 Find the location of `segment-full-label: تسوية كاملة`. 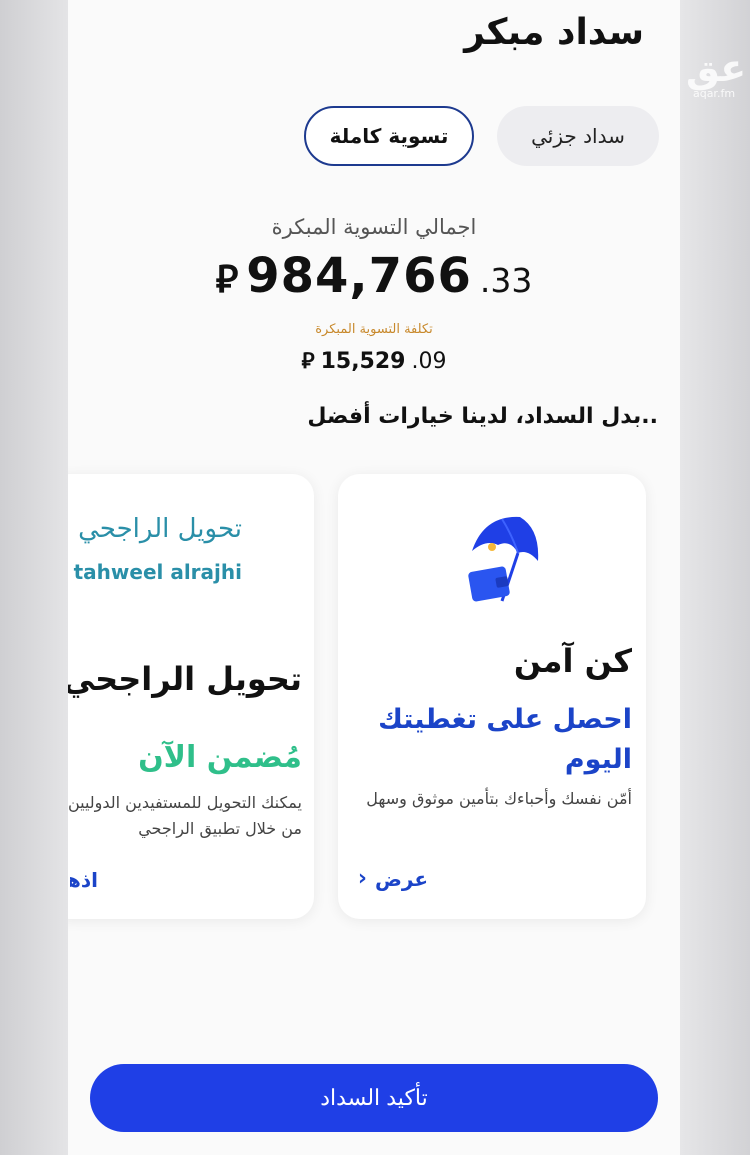

segment-full-label: تسوية كاملة is located at coordinates (389, 136).